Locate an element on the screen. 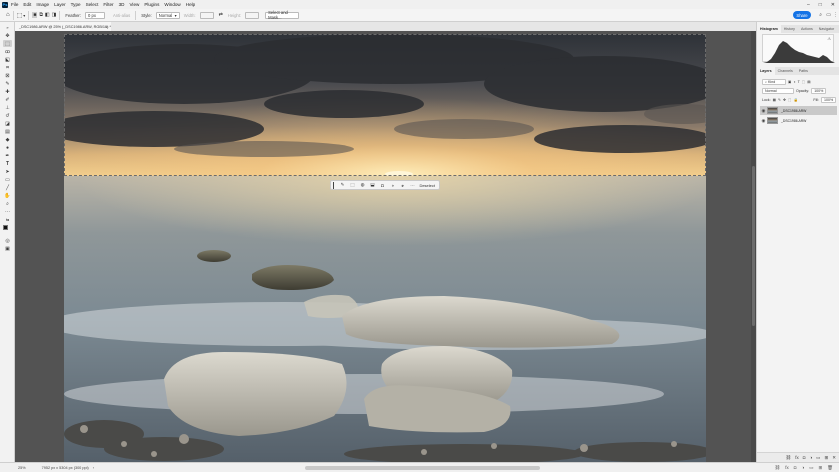 This screenshot has width=839, height=472. smart-object-filter-icon: ▤ is located at coordinates (808, 82).